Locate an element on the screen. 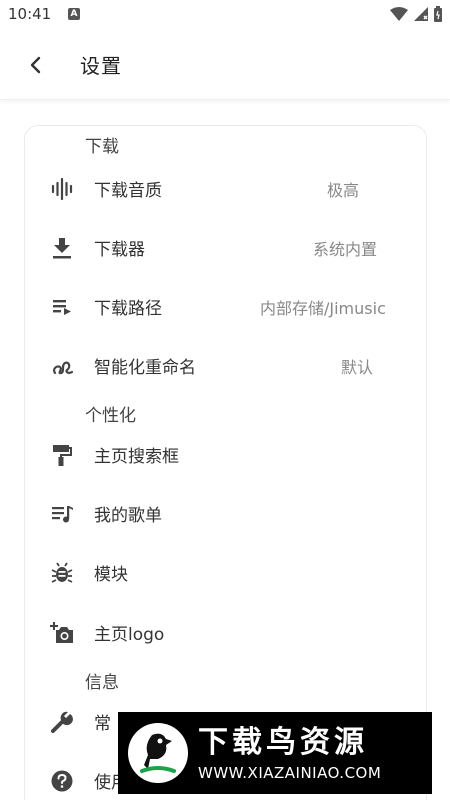 This screenshot has width=450, height=800. row-label: 主页logo is located at coordinates (129, 635).